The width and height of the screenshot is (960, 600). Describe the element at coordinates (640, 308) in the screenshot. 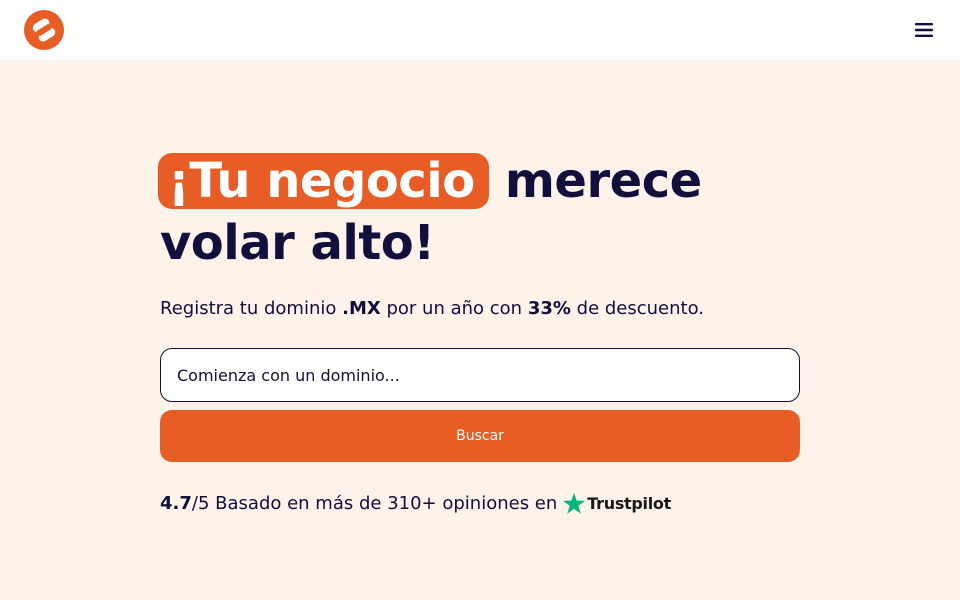

I see `subtitle-post: de descuento.` at that location.